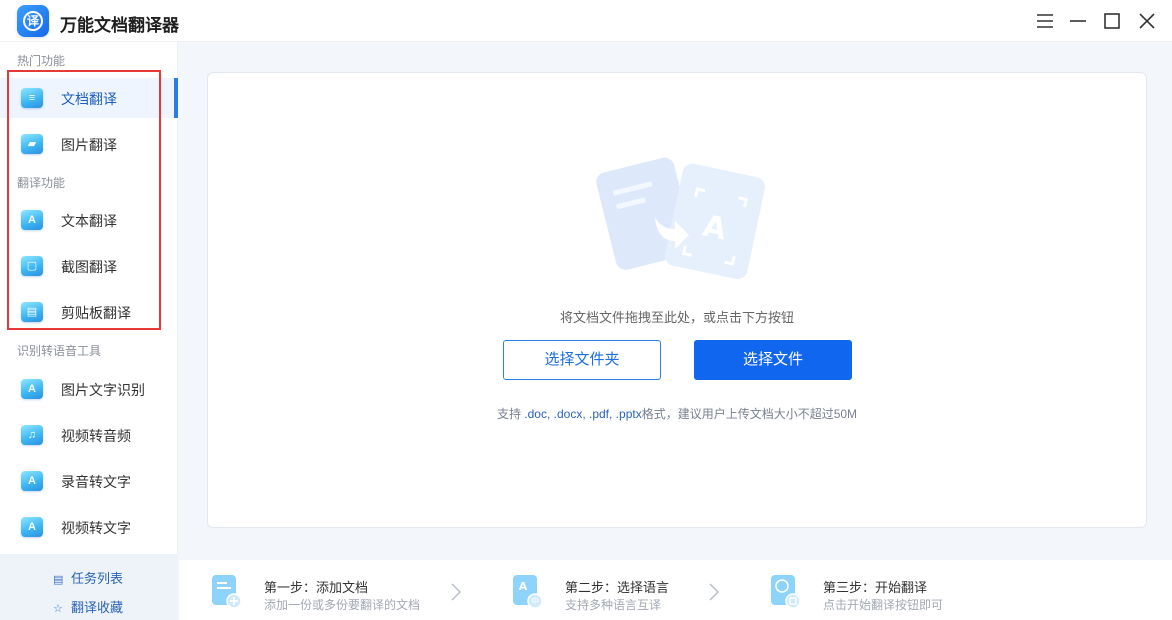 This screenshot has height=620, width=1172. Describe the element at coordinates (32, 527) in the screenshot. I see `video-text-icon: A` at that location.